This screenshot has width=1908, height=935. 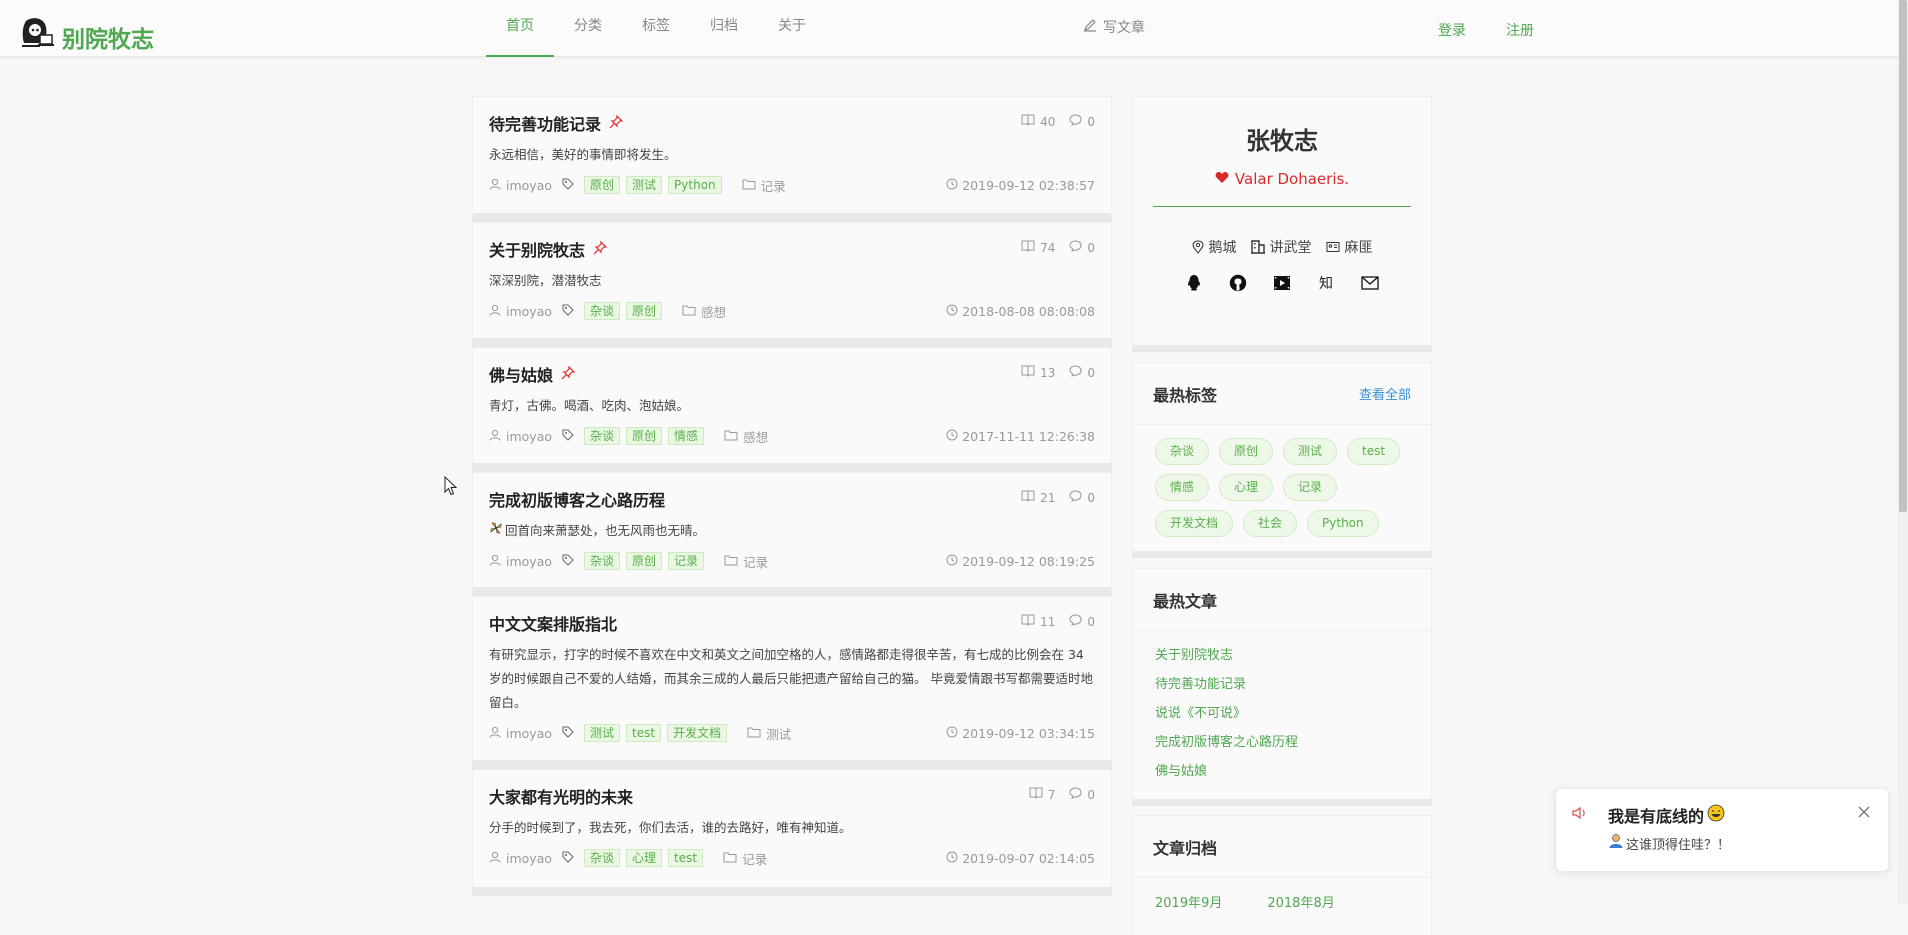 What do you see at coordinates (1300, 901) in the screenshot?
I see `archive-link: 2018年8月` at bounding box center [1300, 901].